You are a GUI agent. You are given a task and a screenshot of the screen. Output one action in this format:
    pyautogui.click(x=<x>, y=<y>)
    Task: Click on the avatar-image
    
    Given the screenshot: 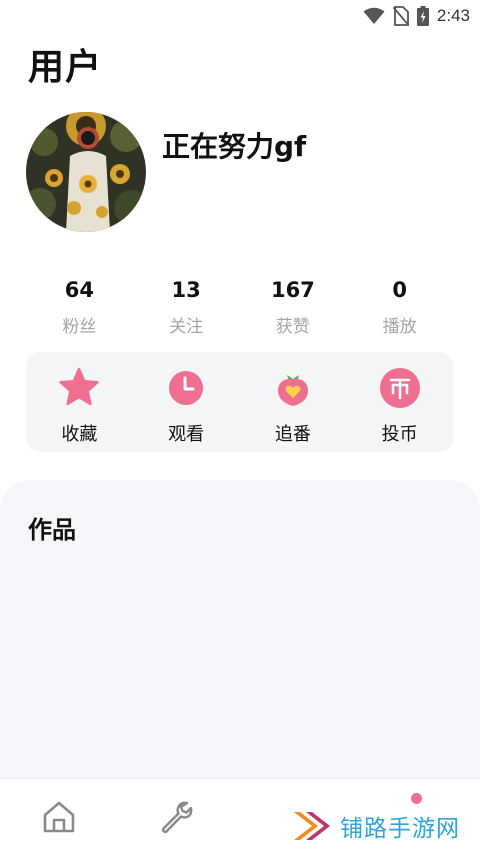 What is the action you would take?
    pyautogui.click(x=86, y=172)
    